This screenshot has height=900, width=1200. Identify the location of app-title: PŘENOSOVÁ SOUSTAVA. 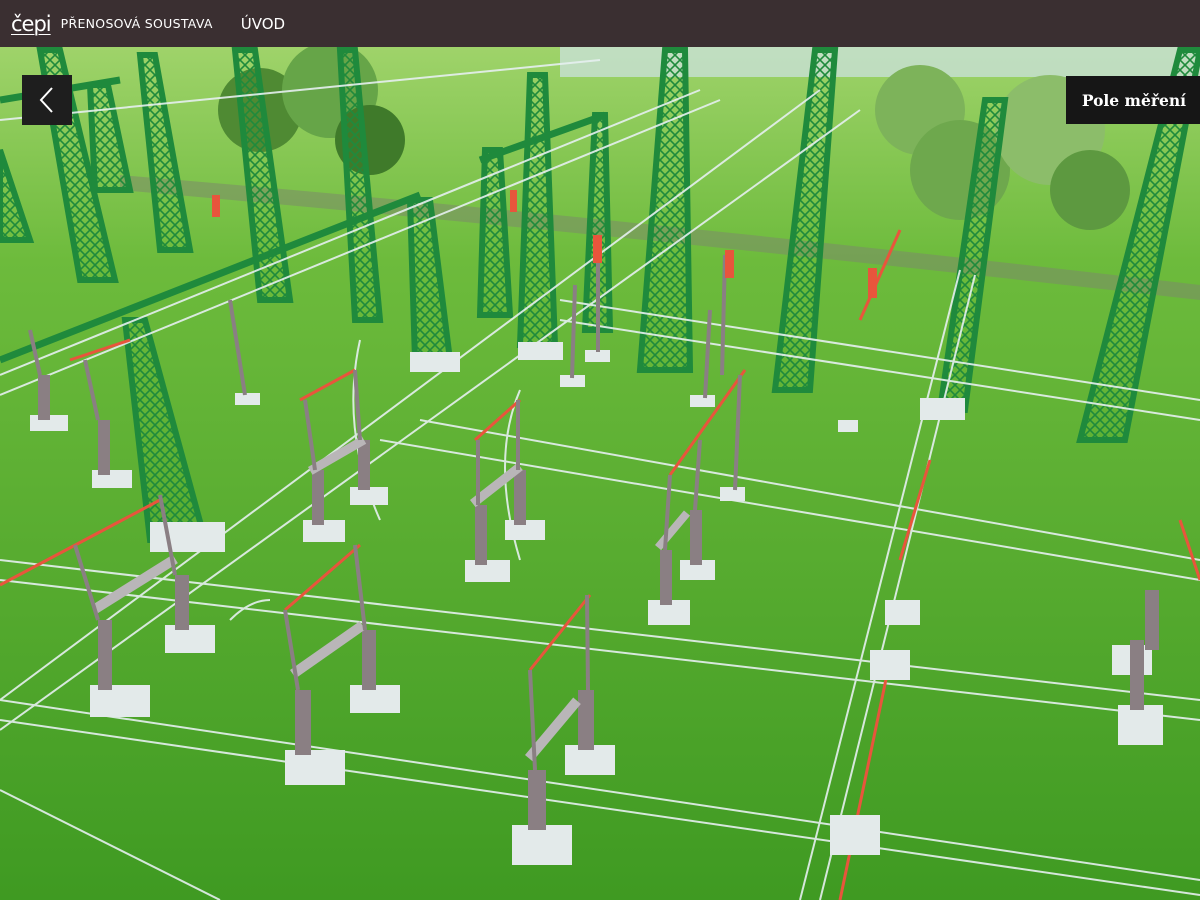
(136, 23).